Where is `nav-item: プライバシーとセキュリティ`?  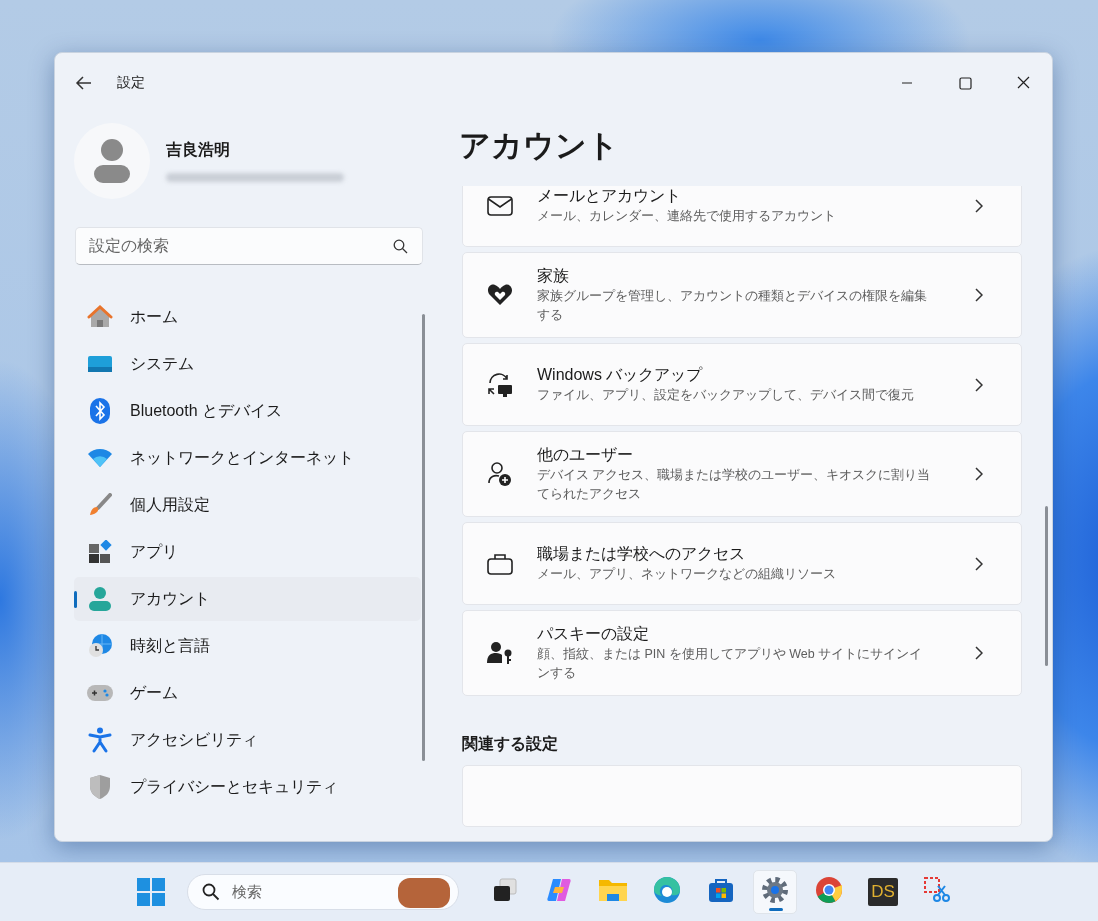 nav-item: プライバシーとセキュリティ is located at coordinates (247, 787).